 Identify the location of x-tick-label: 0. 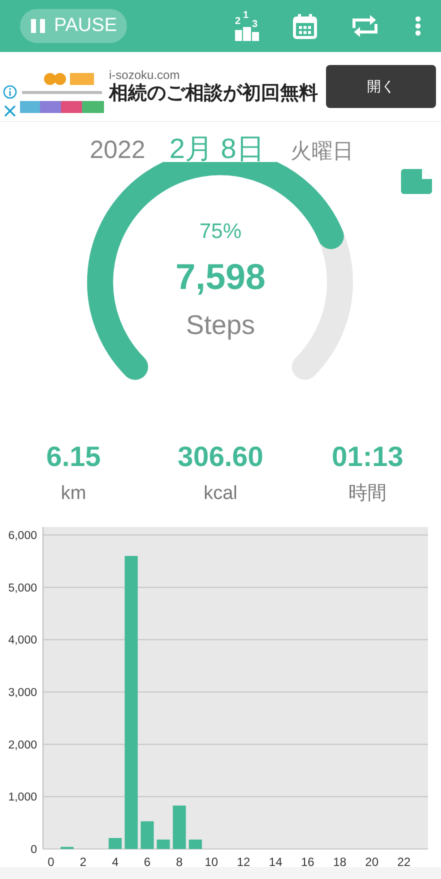
(51, 861).